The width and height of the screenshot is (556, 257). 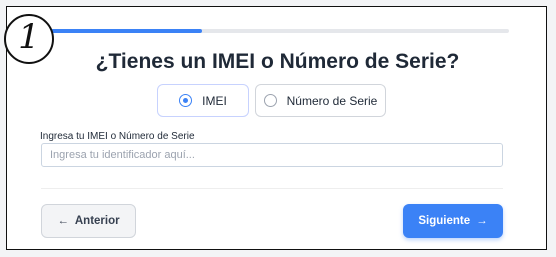 I want to click on arrow-right-icon: →, so click(x=482, y=221).